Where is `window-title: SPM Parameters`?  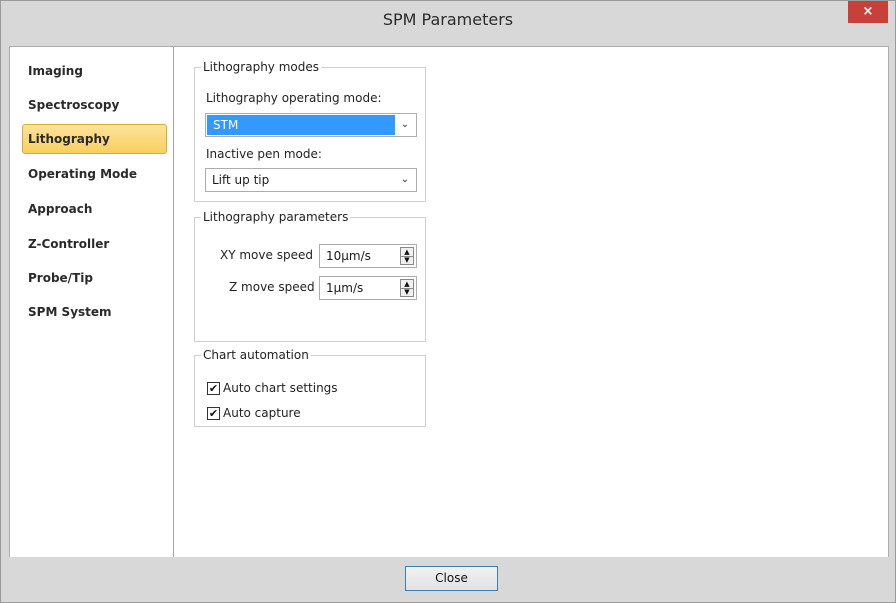
window-title: SPM Parameters is located at coordinates (448, 19).